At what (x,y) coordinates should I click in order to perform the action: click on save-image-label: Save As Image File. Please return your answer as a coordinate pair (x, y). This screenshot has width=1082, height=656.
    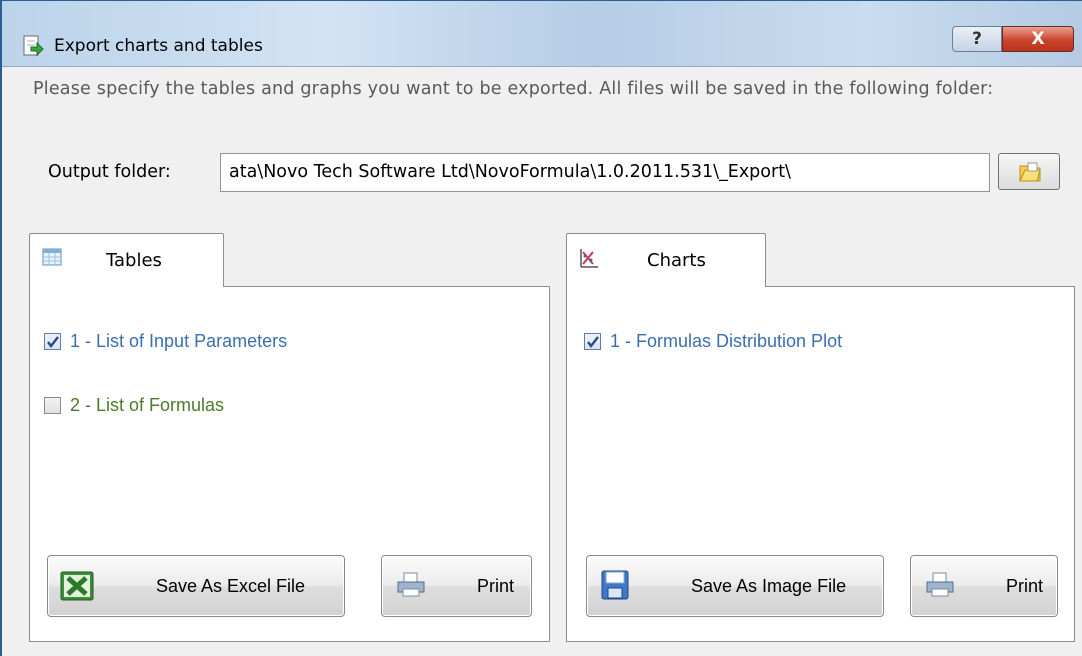
    Looking at the image, I should click on (769, 586).